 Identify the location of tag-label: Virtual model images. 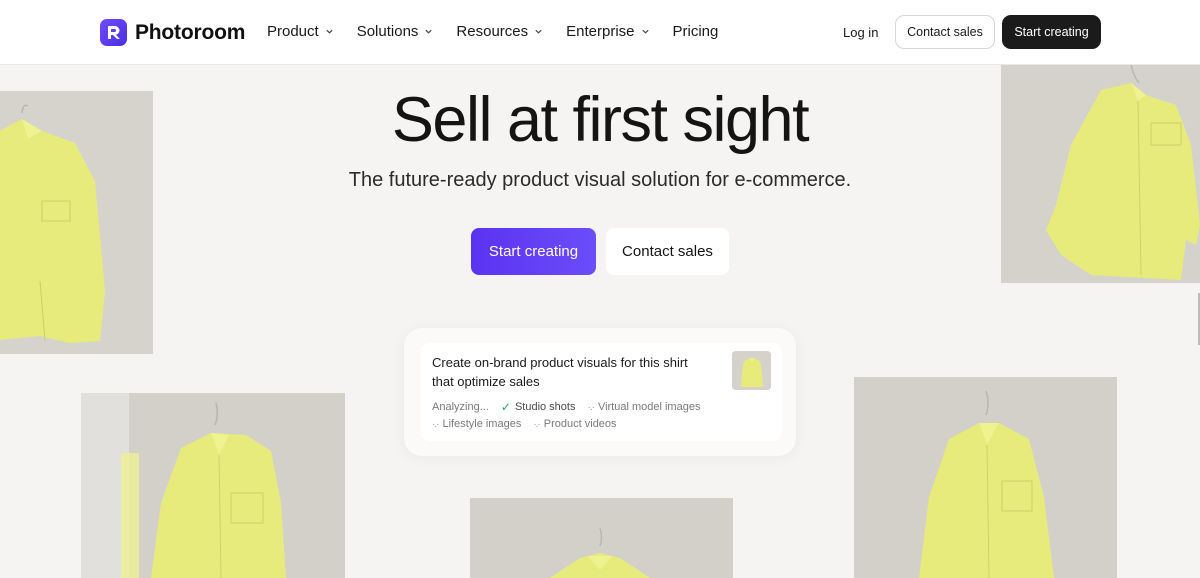
(649, 407).